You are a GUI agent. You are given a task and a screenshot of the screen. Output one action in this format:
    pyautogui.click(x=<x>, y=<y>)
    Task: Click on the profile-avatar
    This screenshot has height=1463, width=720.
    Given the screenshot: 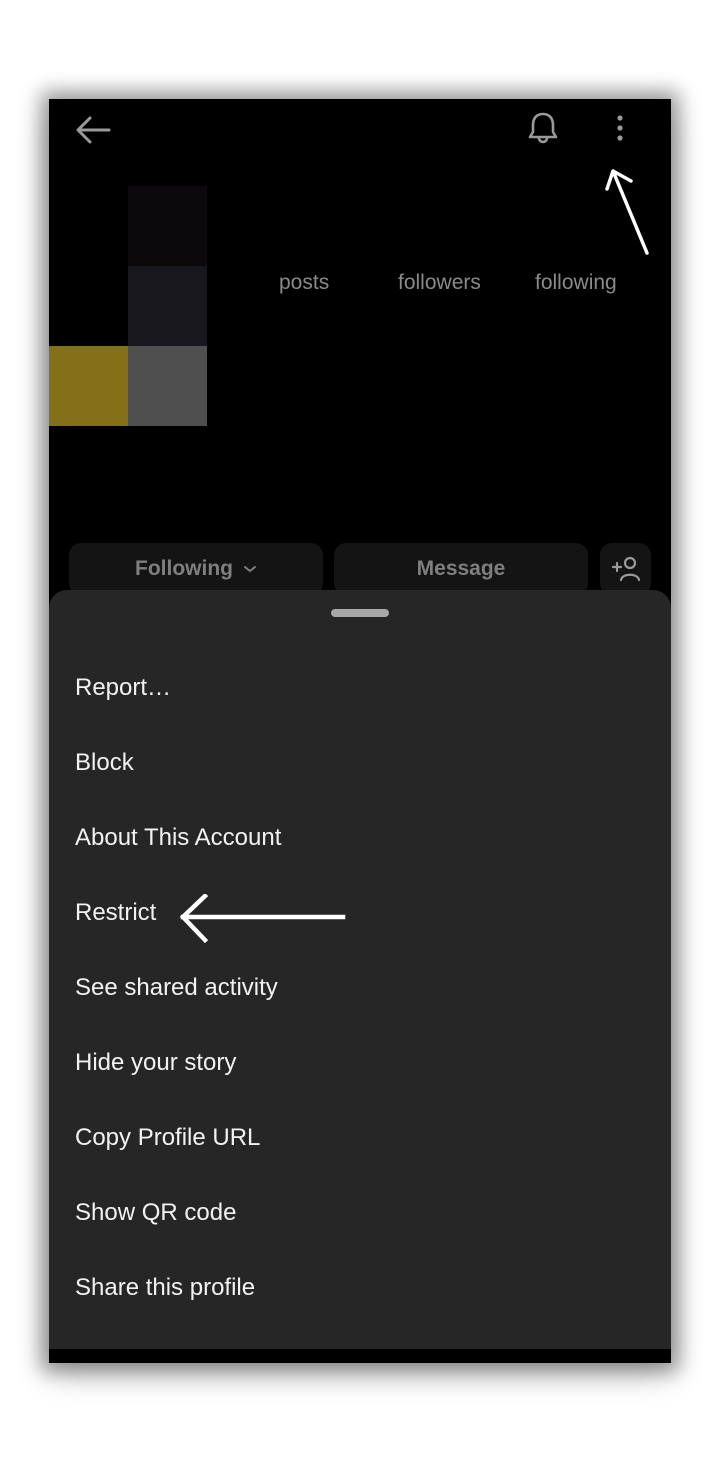 What is the action you would take?
    pyautogui.click(x=129, y=306)
    